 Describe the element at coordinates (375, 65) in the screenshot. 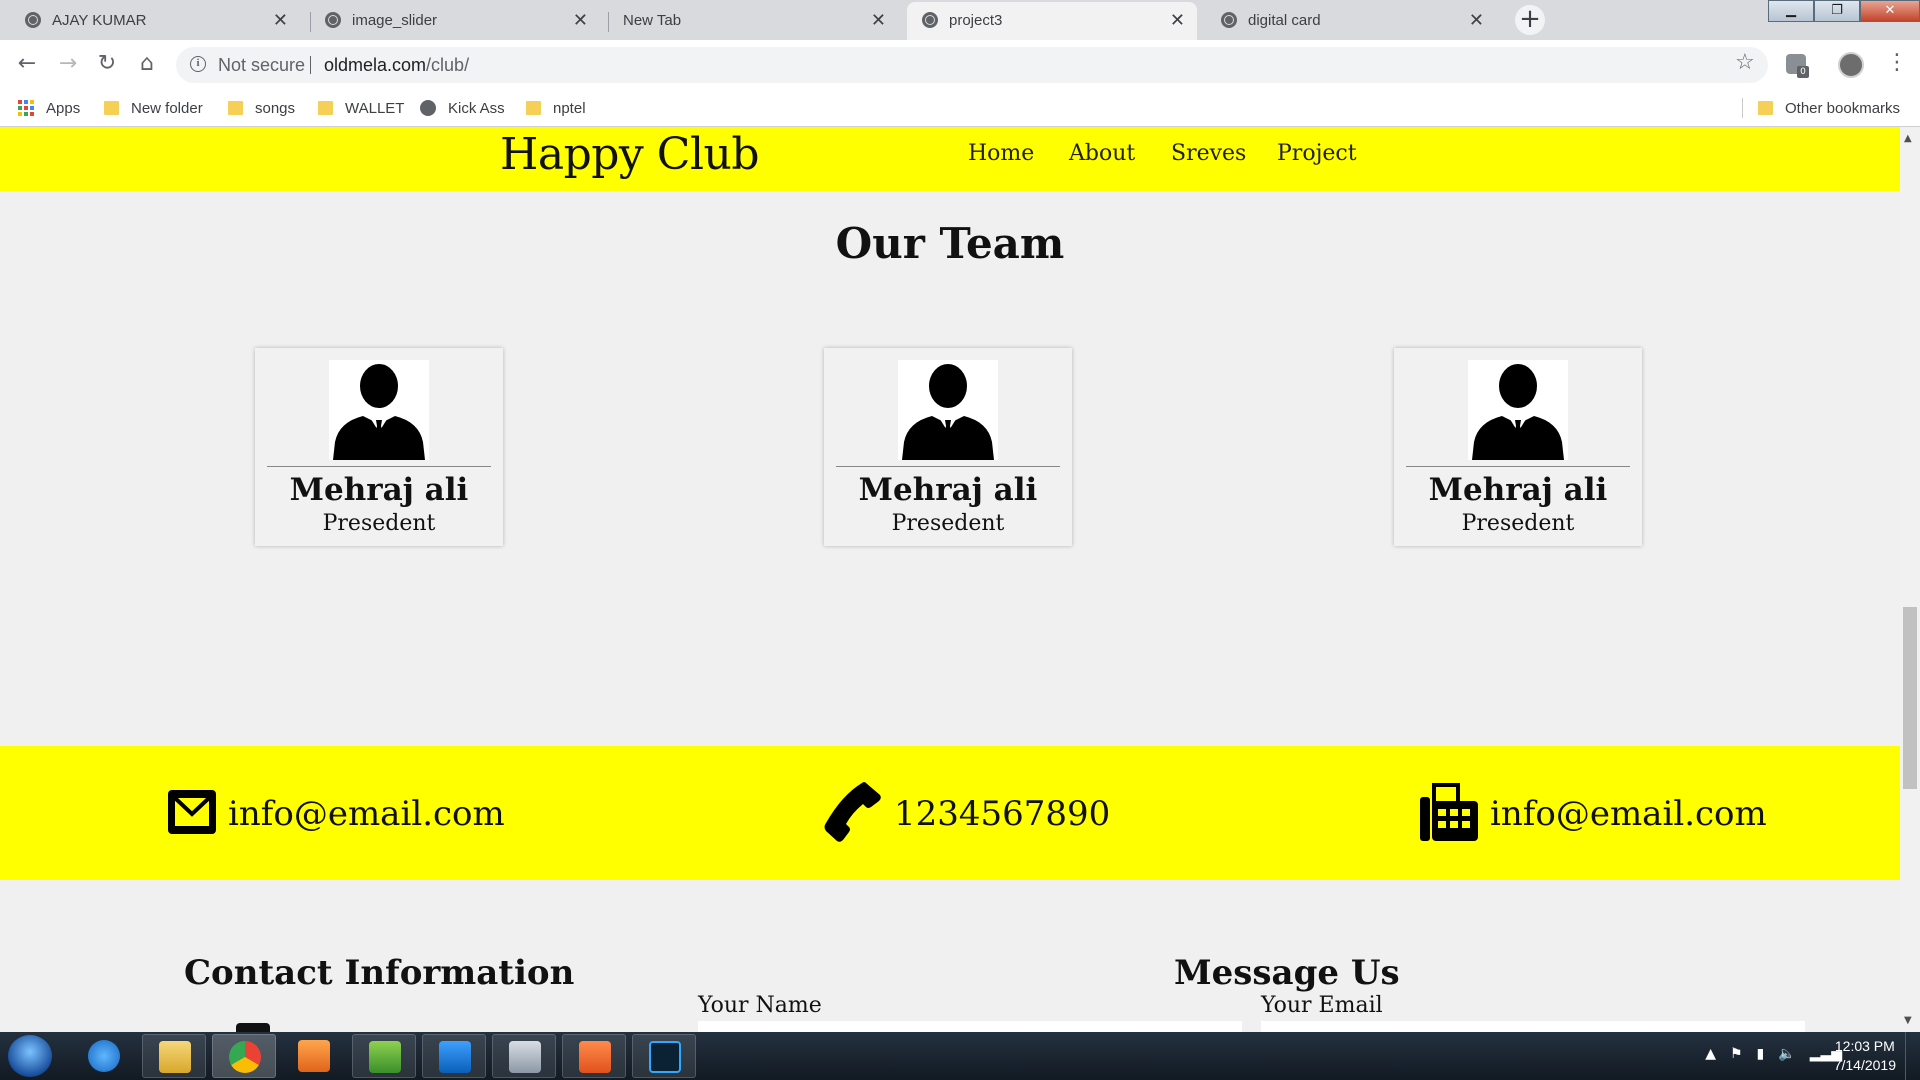

I see `url-domain: oldmela.com` at that location.